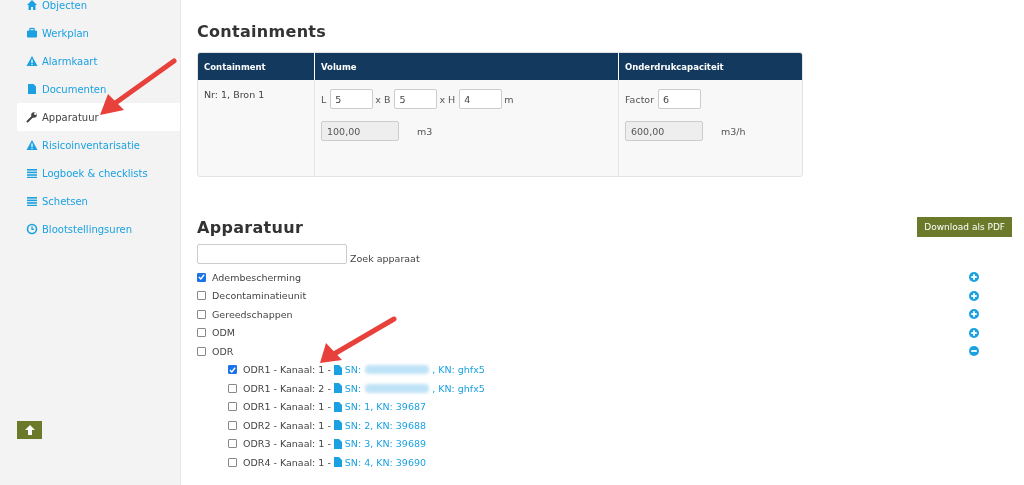  Describe the element at coordinates (380, 407) in the screenshot. I see `device-link: SN: 1, KN: 39687` at that location.